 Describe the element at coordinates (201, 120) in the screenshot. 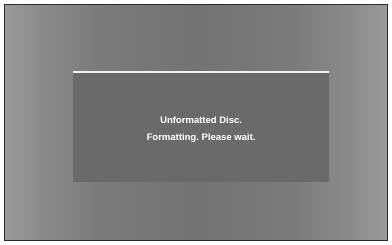

I see `unformatted-disc-message: Unformatted Disc.` at that location.